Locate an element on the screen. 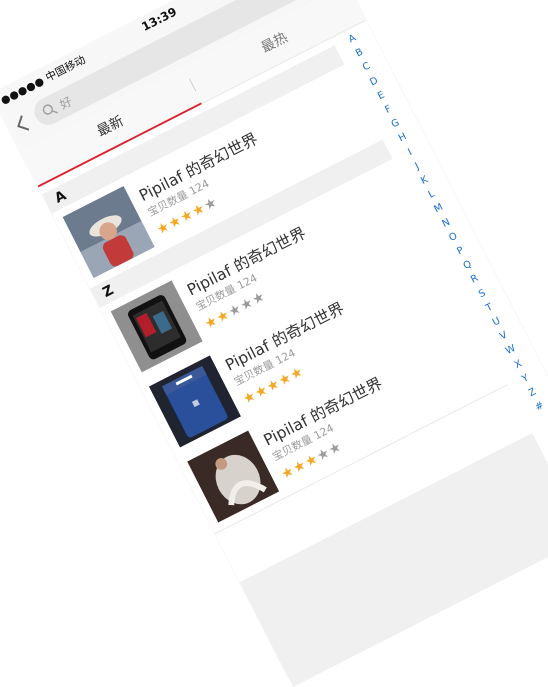  index-letter: J is located at coordinates (418, 166).